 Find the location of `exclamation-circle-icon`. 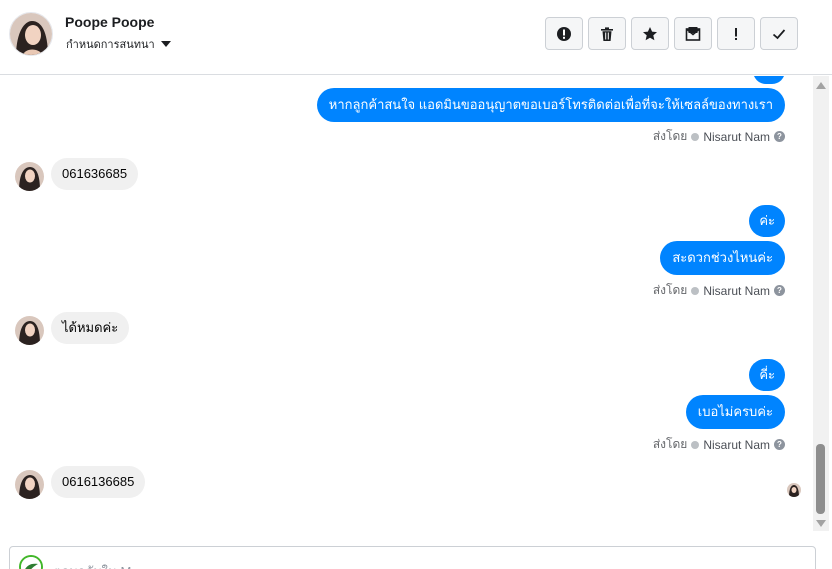

exclamation-circle-icon is located at coordinates (564, 33).